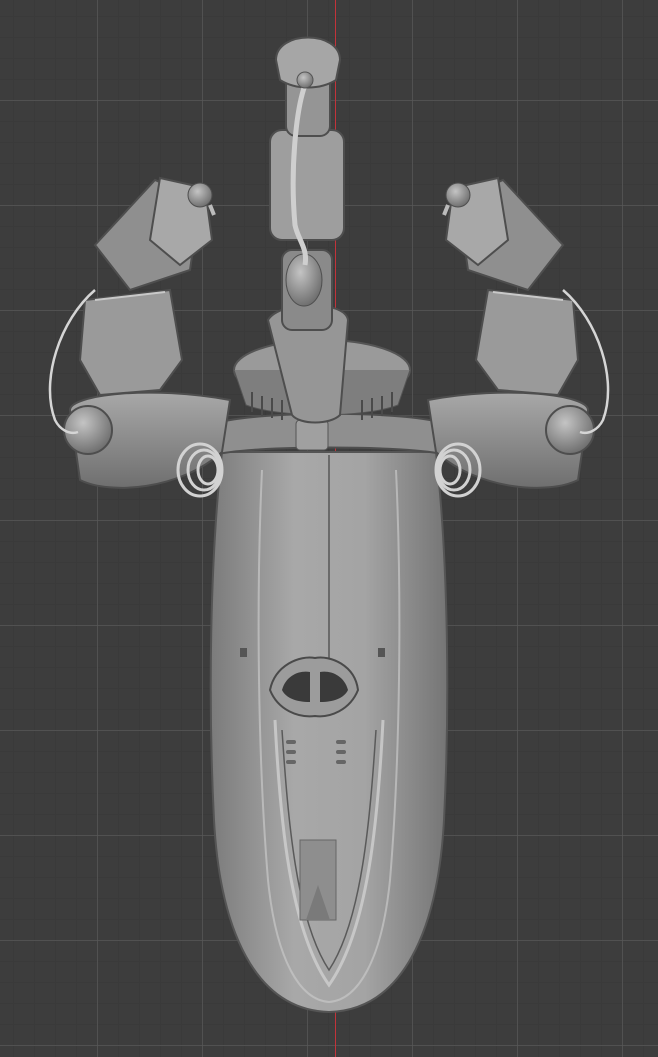  I want to click on front-intake, so click(314, 687).